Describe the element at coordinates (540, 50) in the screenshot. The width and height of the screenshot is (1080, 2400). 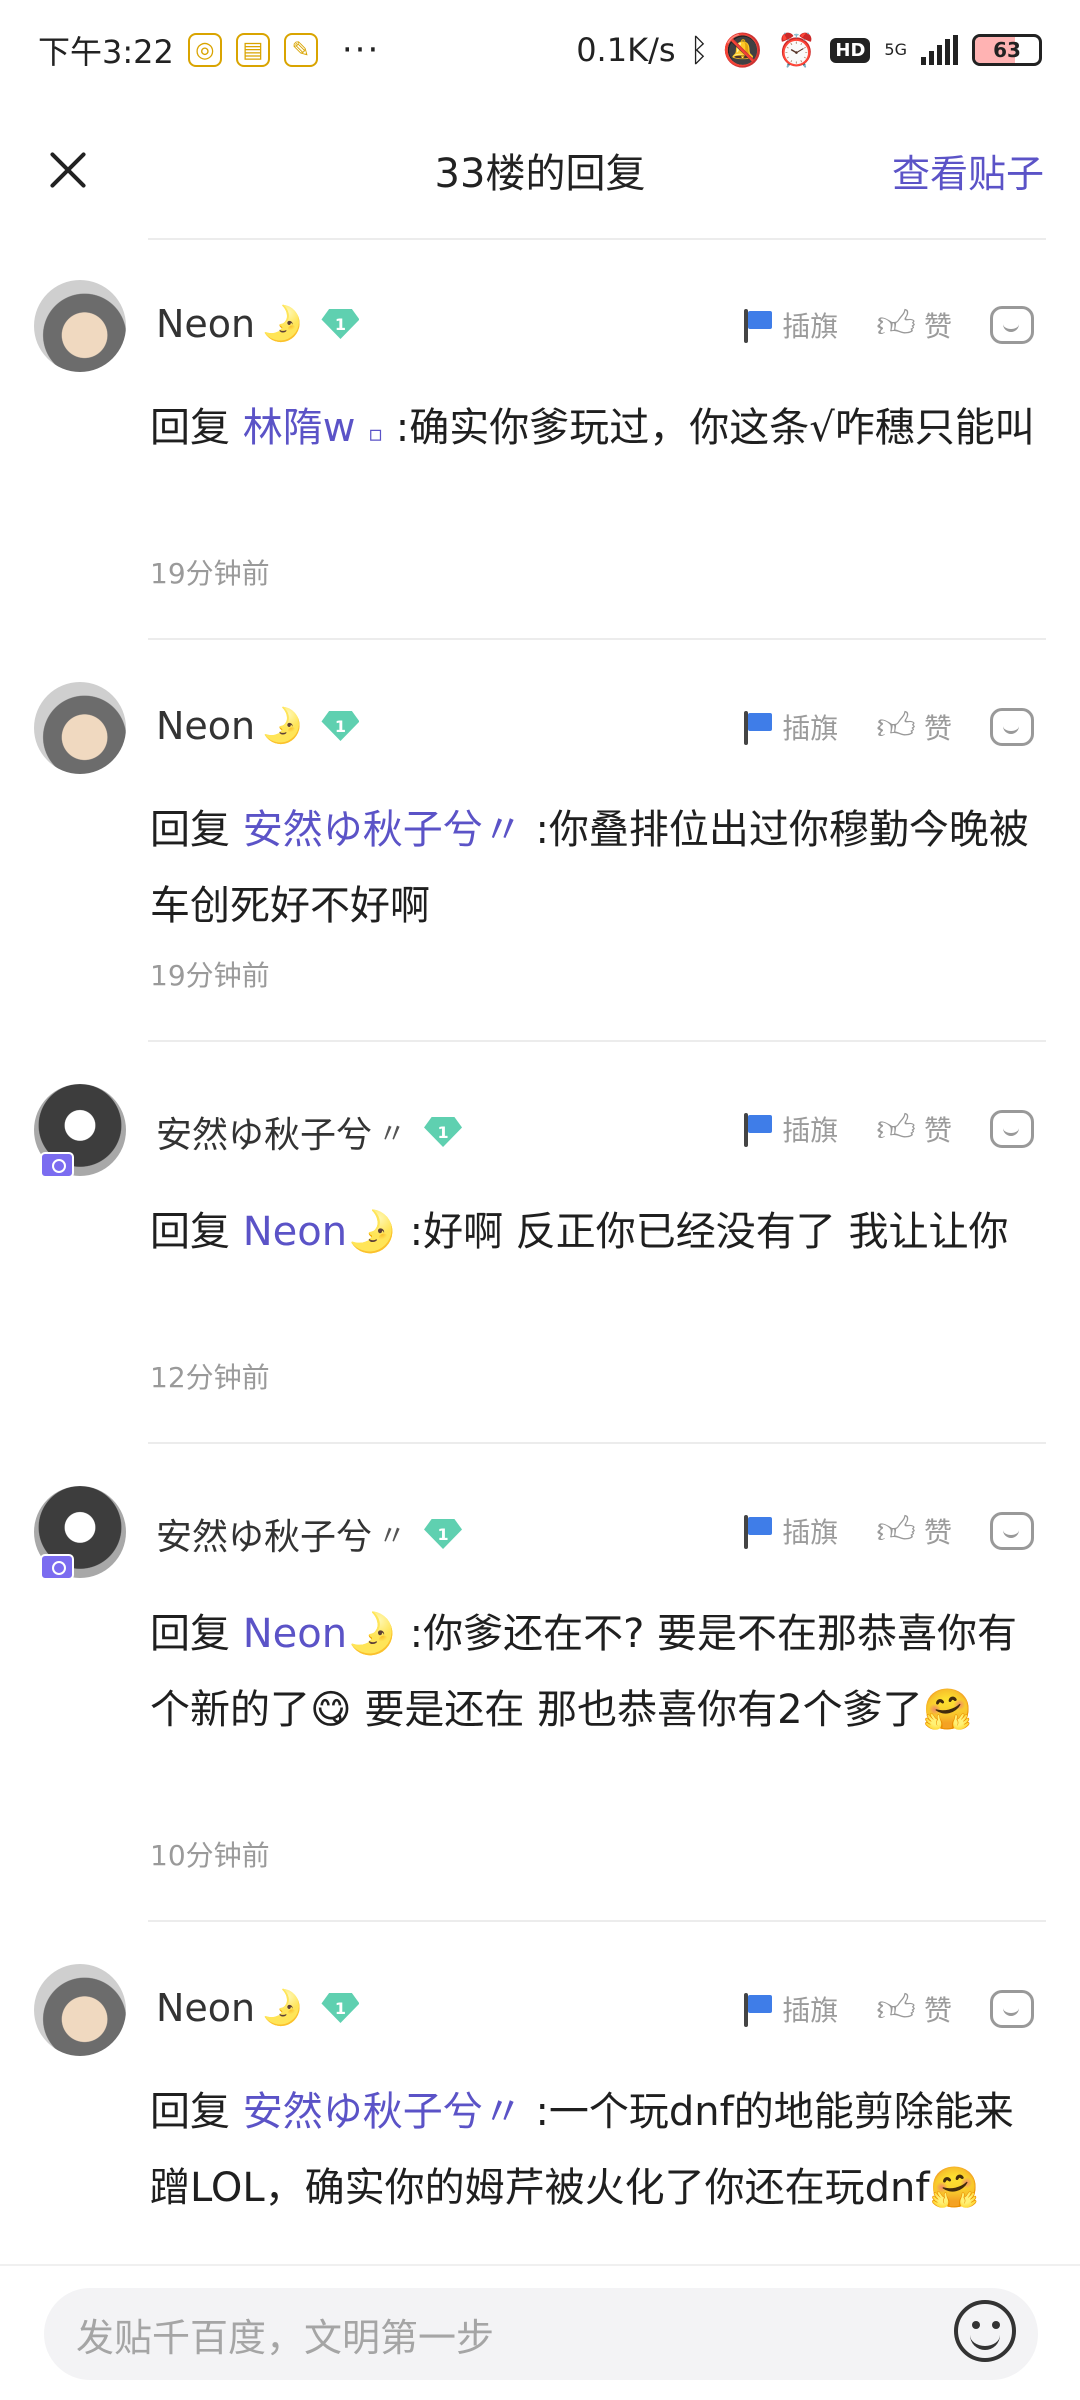
I see `status-bar: 下午3:22 ◎ ▤ ✎ ··· 0.1K/s ᛒ 🔕 ⏰ HD 5G 63` at that location.